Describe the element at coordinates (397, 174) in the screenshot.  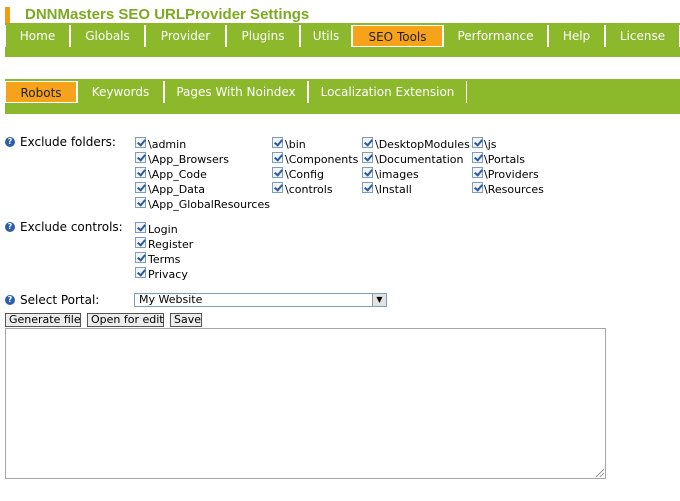
I see `folder-label: \images` at that location.